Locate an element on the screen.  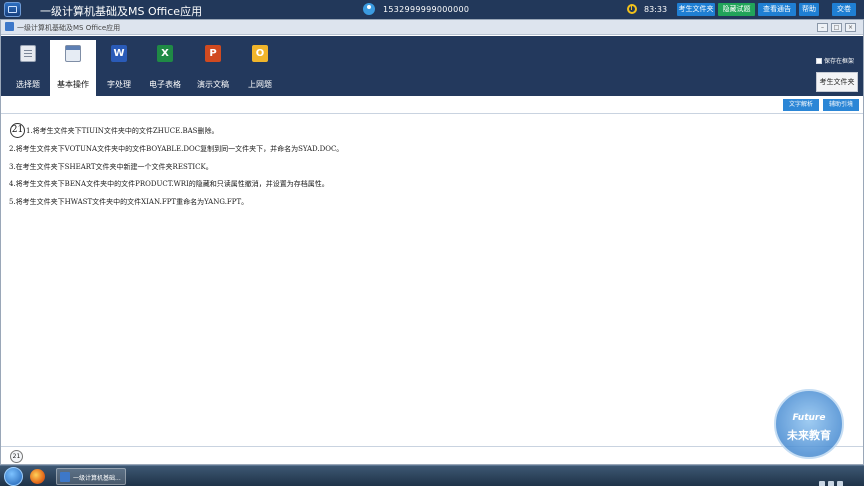
exam-logo-icon is located at coordinates (12, 9).